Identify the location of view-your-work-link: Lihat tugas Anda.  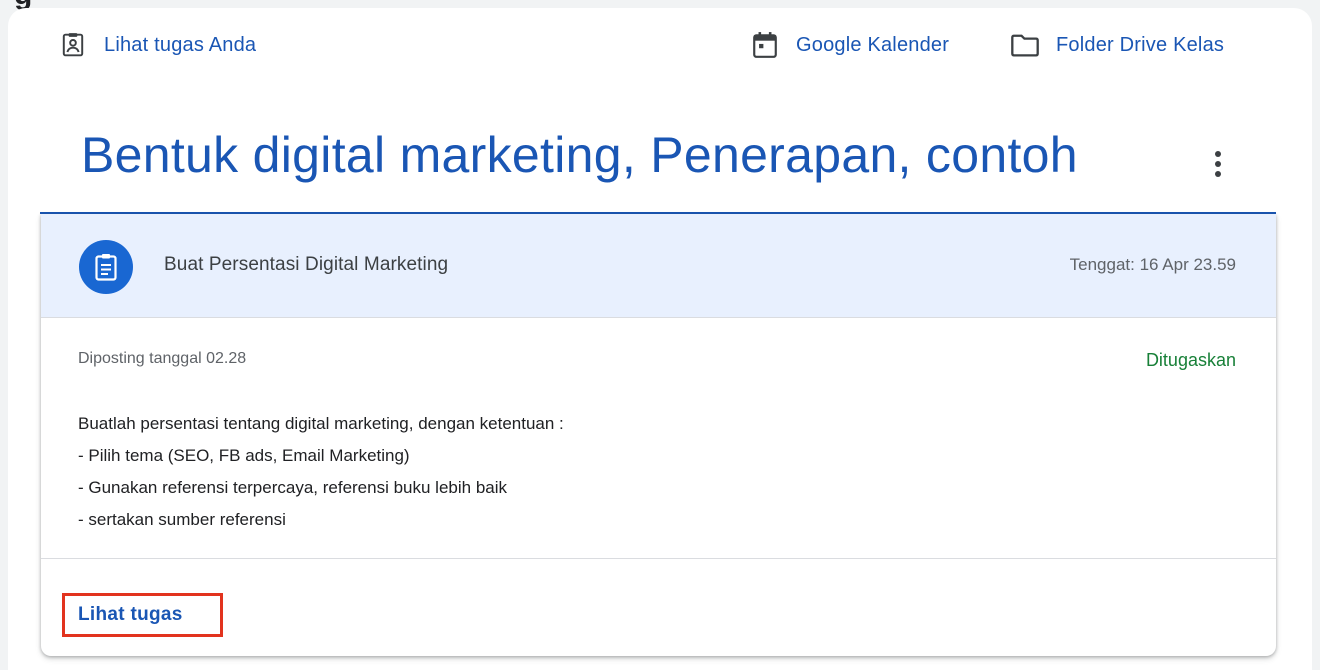
(157, 45).